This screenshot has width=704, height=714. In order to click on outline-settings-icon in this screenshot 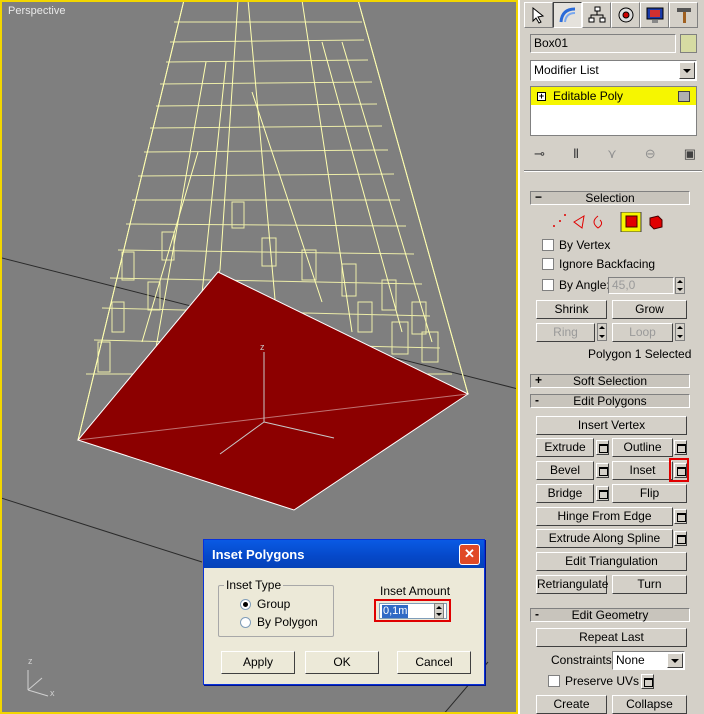, I will do `click(680, 447)`.